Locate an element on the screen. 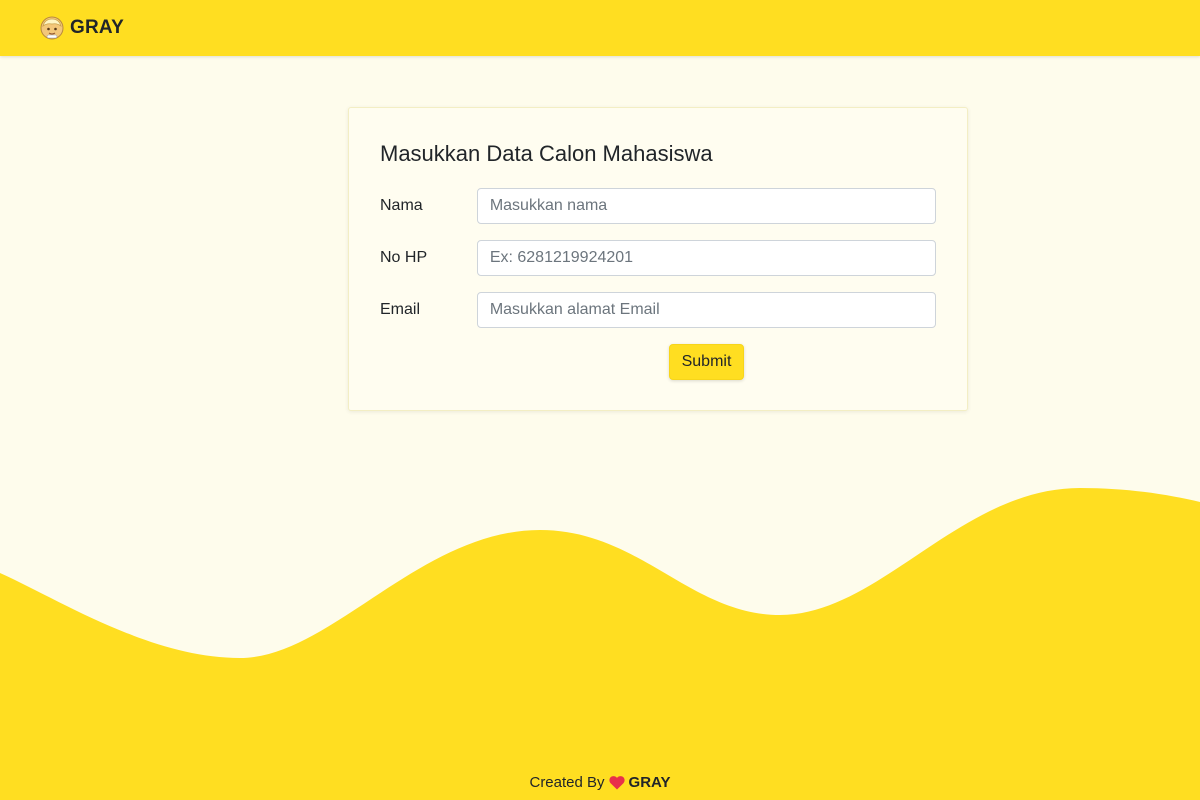 This screenshot has width=1200, height=800. form-row-email: Email is located at coordinates (658, 310).